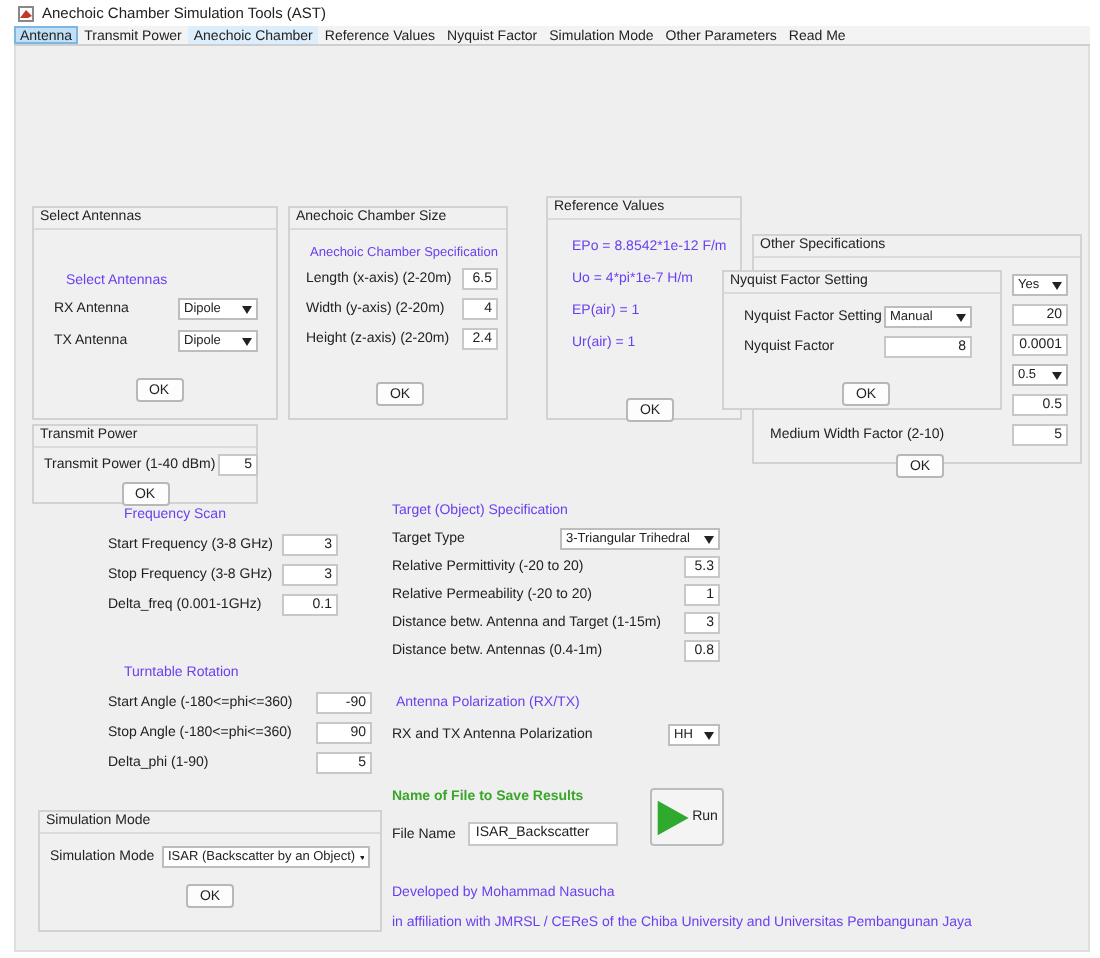 The height and width of the screenshot is (958, 1100). I want to click on play-icon, so click(673, 817).